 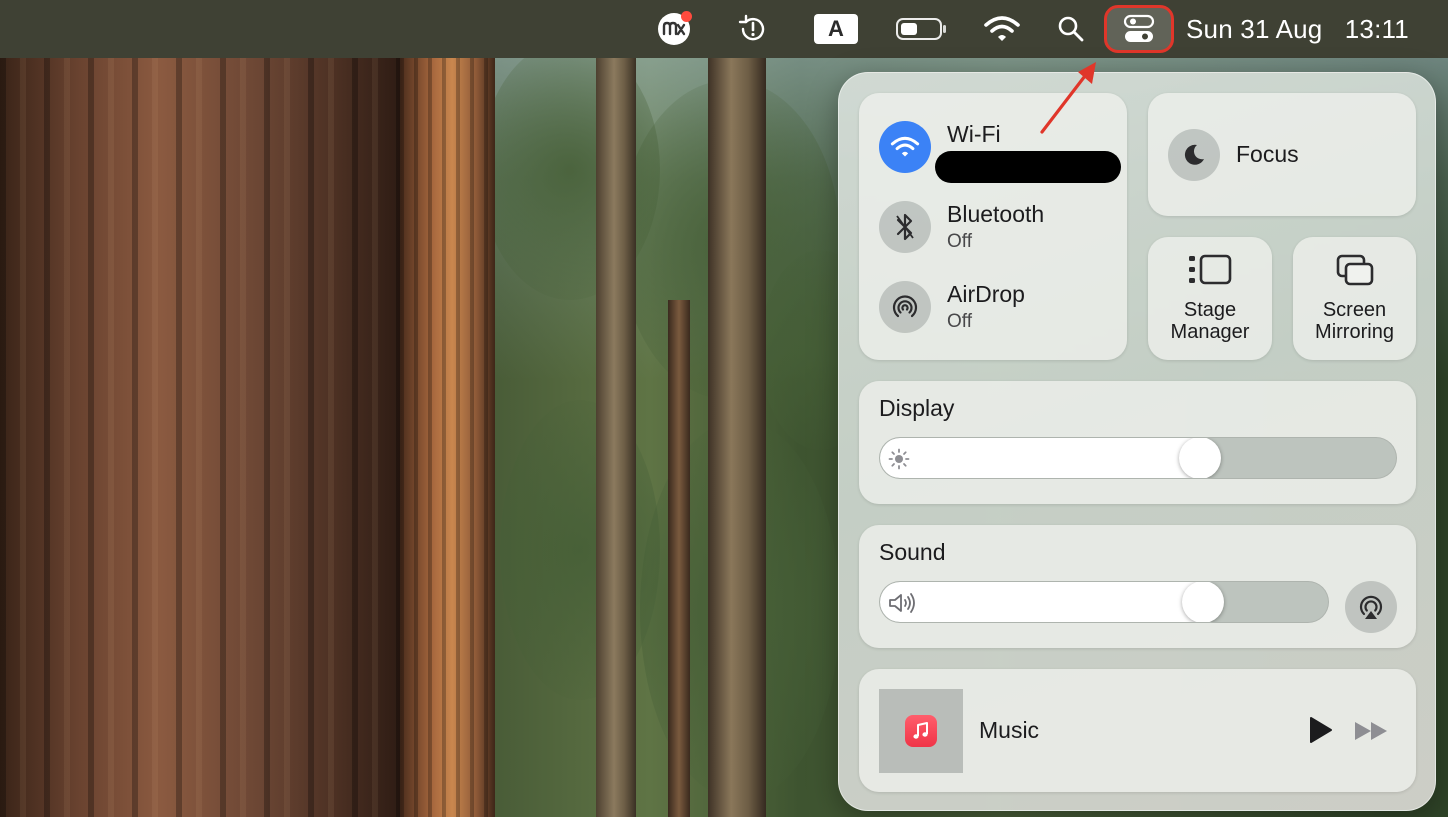 I want to click on screen-mirroring-tile: Screen Mirroring, so click(x=1354, y=298).